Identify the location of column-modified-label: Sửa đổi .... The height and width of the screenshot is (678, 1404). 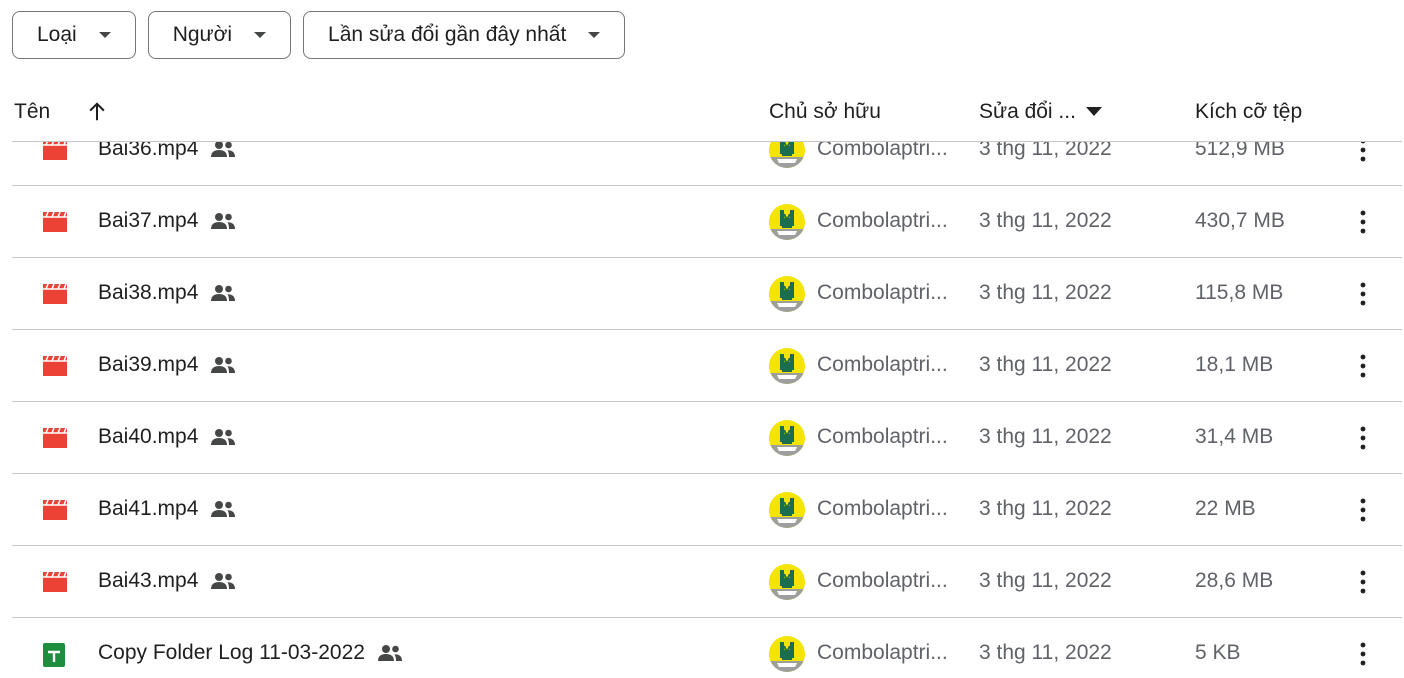
(1027, 111).